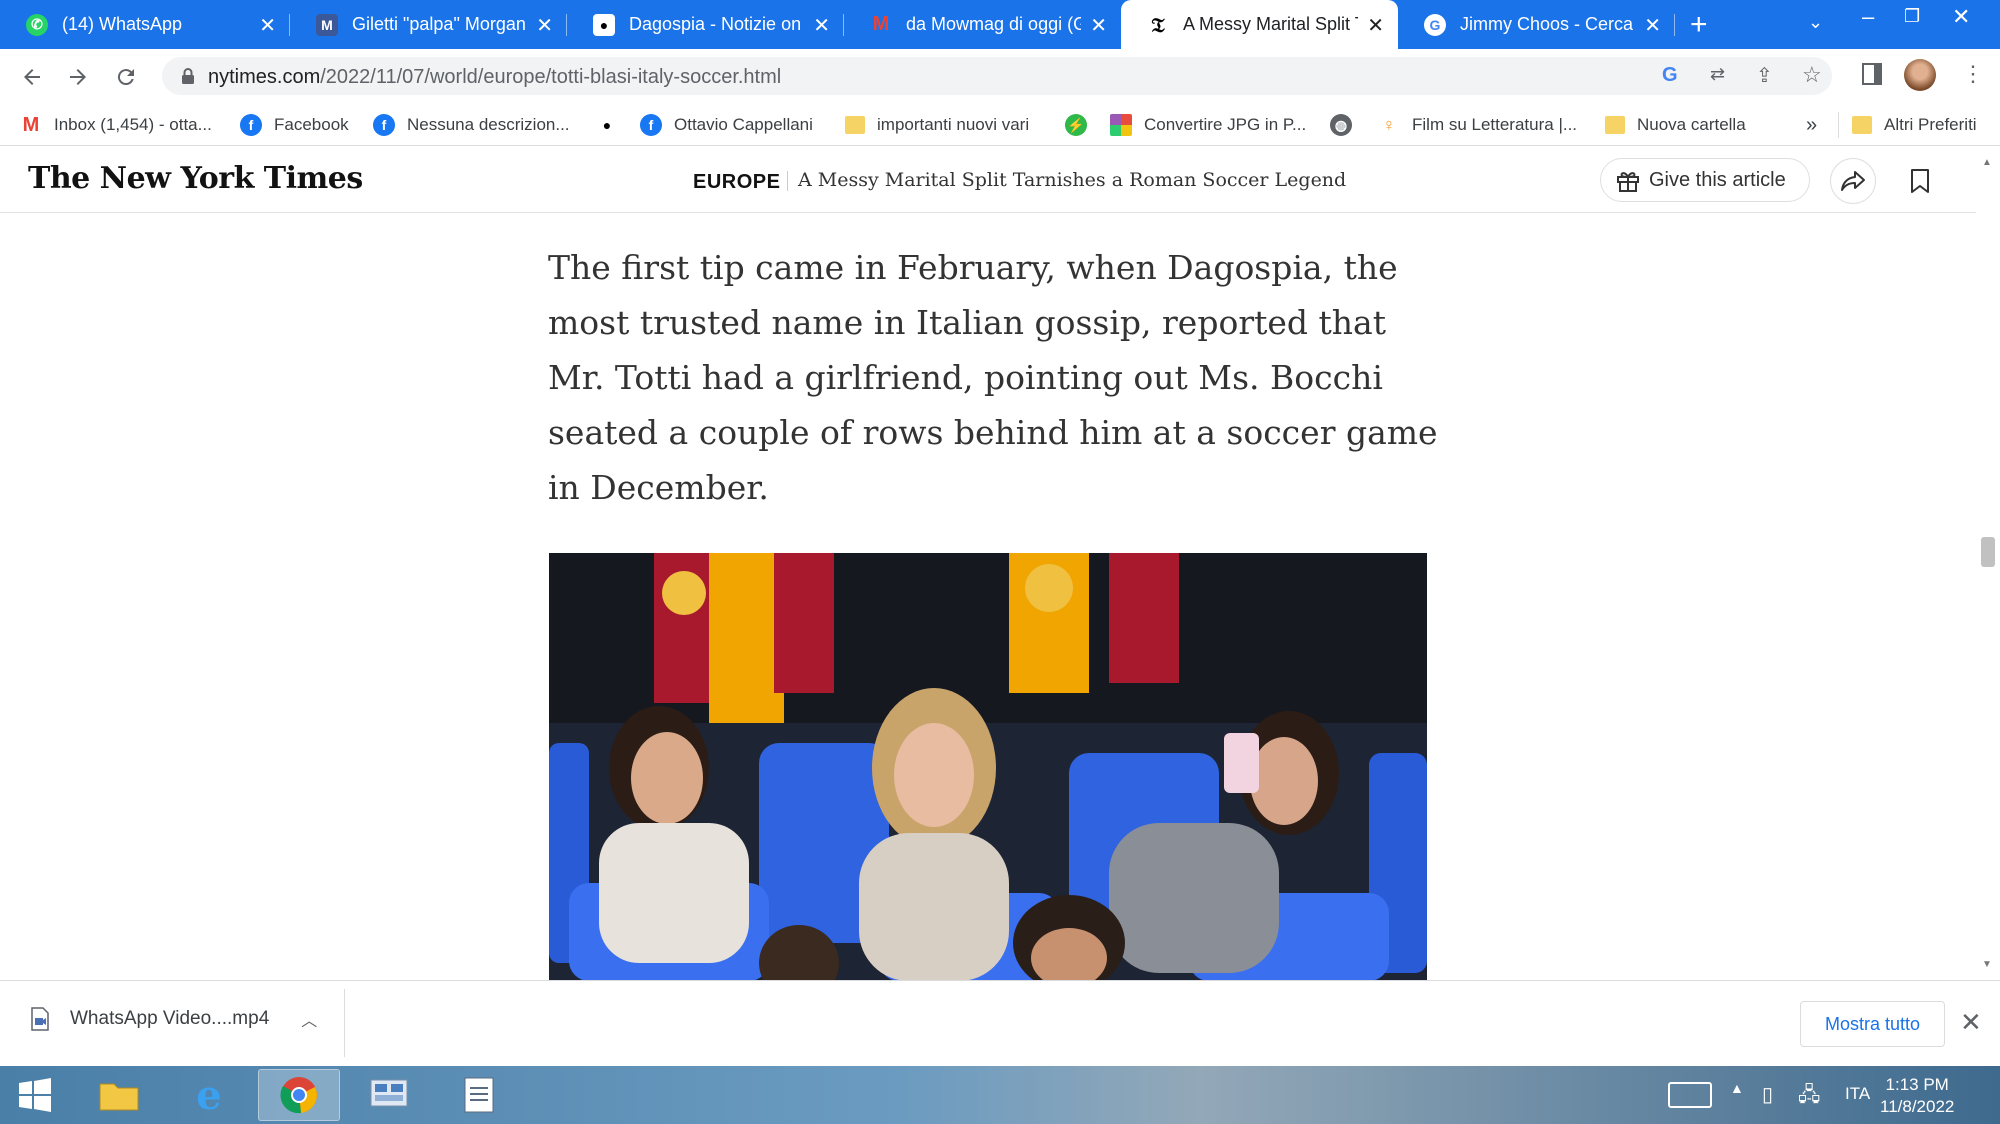 Image resolution: width=2000 pixels, height=1124 pixels. I want to click on bookmark-folder-nuova: Nuova cartella, so click(1675, 125).